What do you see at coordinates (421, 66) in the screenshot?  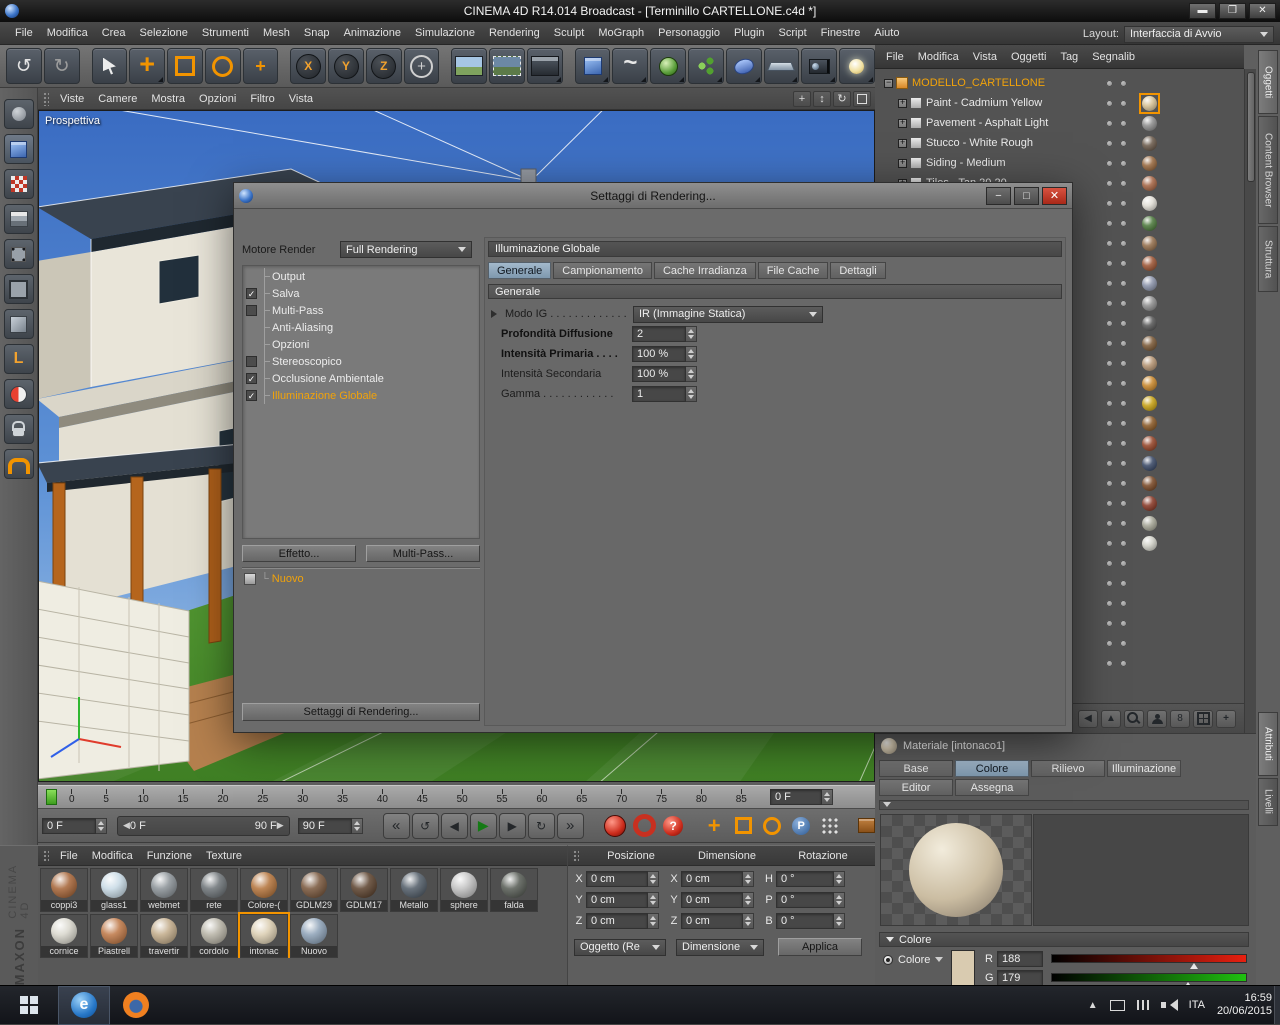 I see `coordinate-system-icon` at bounding box center [421, 66].